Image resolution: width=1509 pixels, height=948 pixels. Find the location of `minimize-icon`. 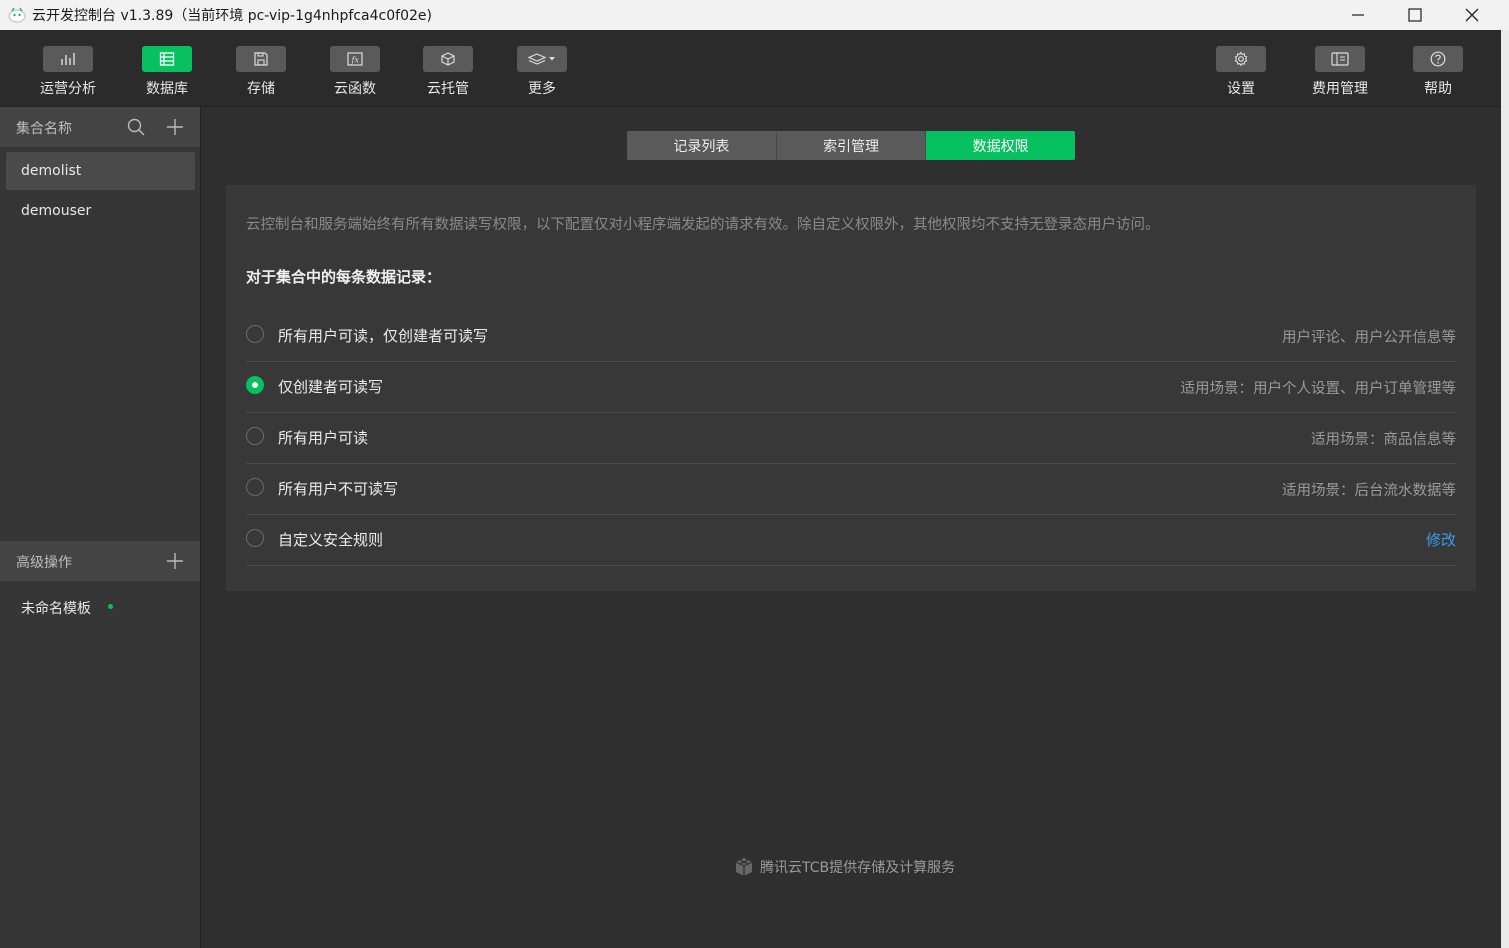

minimize-icon is located at coordinates (1358, 15).